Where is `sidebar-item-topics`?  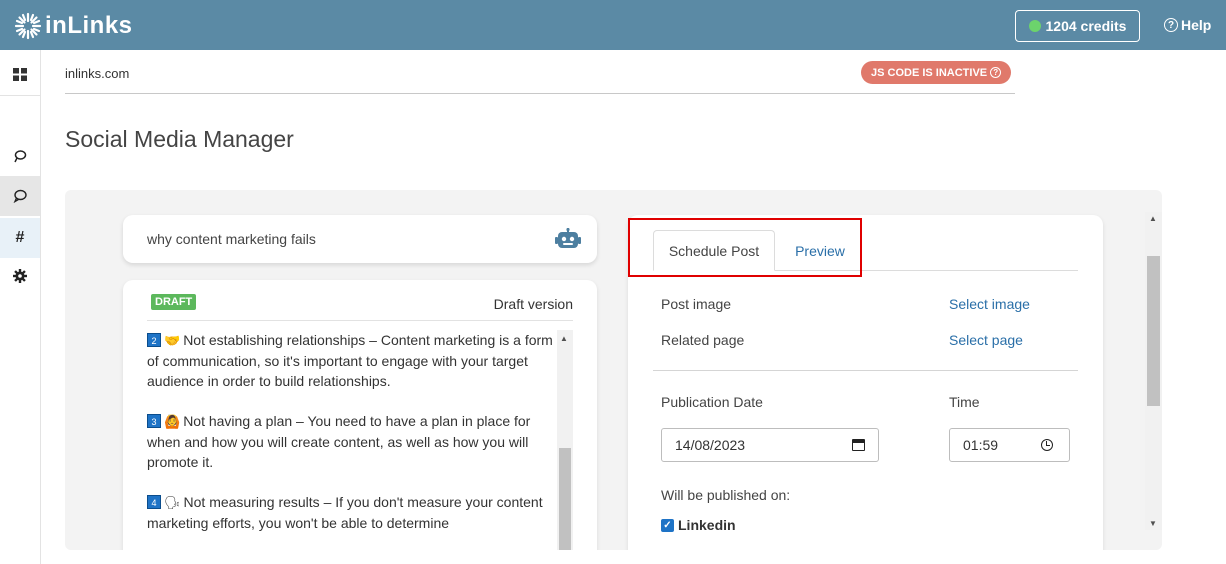 sidebar-item-topics is located at coordinates (20, 156).